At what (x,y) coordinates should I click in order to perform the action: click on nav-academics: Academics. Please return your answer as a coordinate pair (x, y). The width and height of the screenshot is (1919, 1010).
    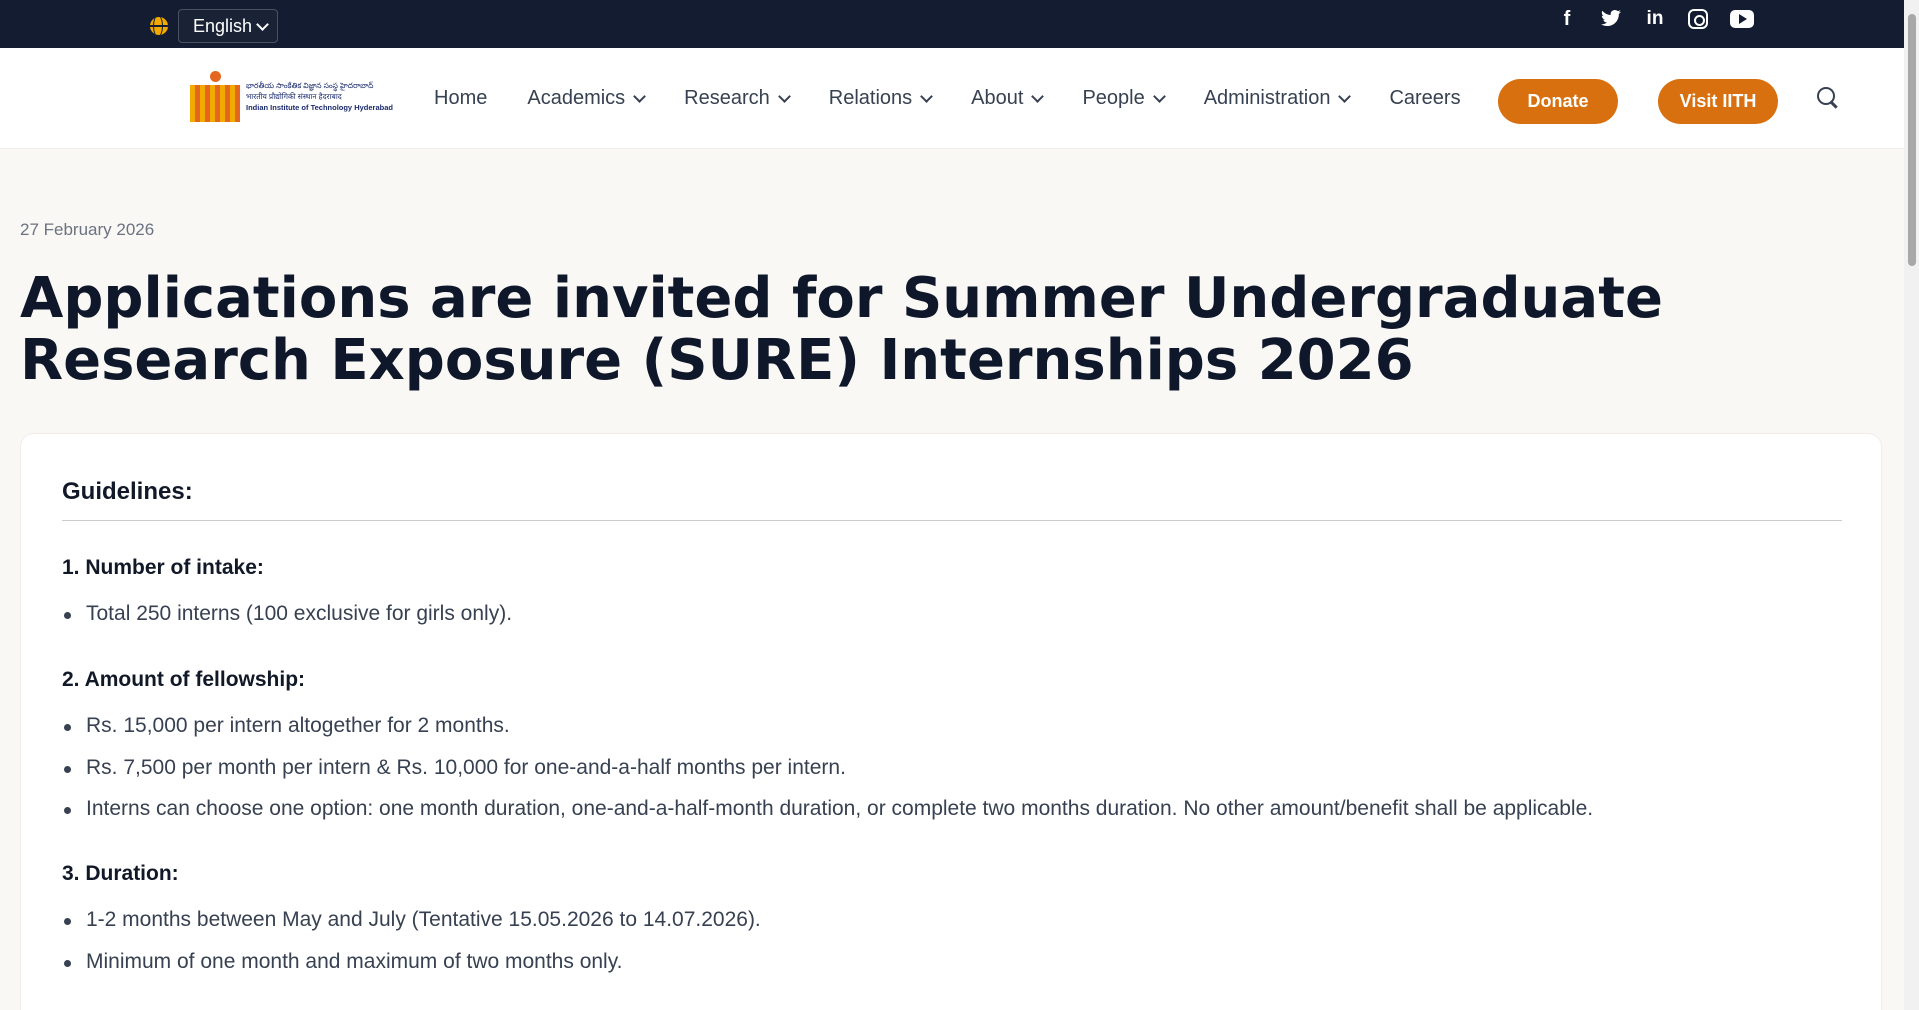
    Looking at the image, I should click on (587, 98).